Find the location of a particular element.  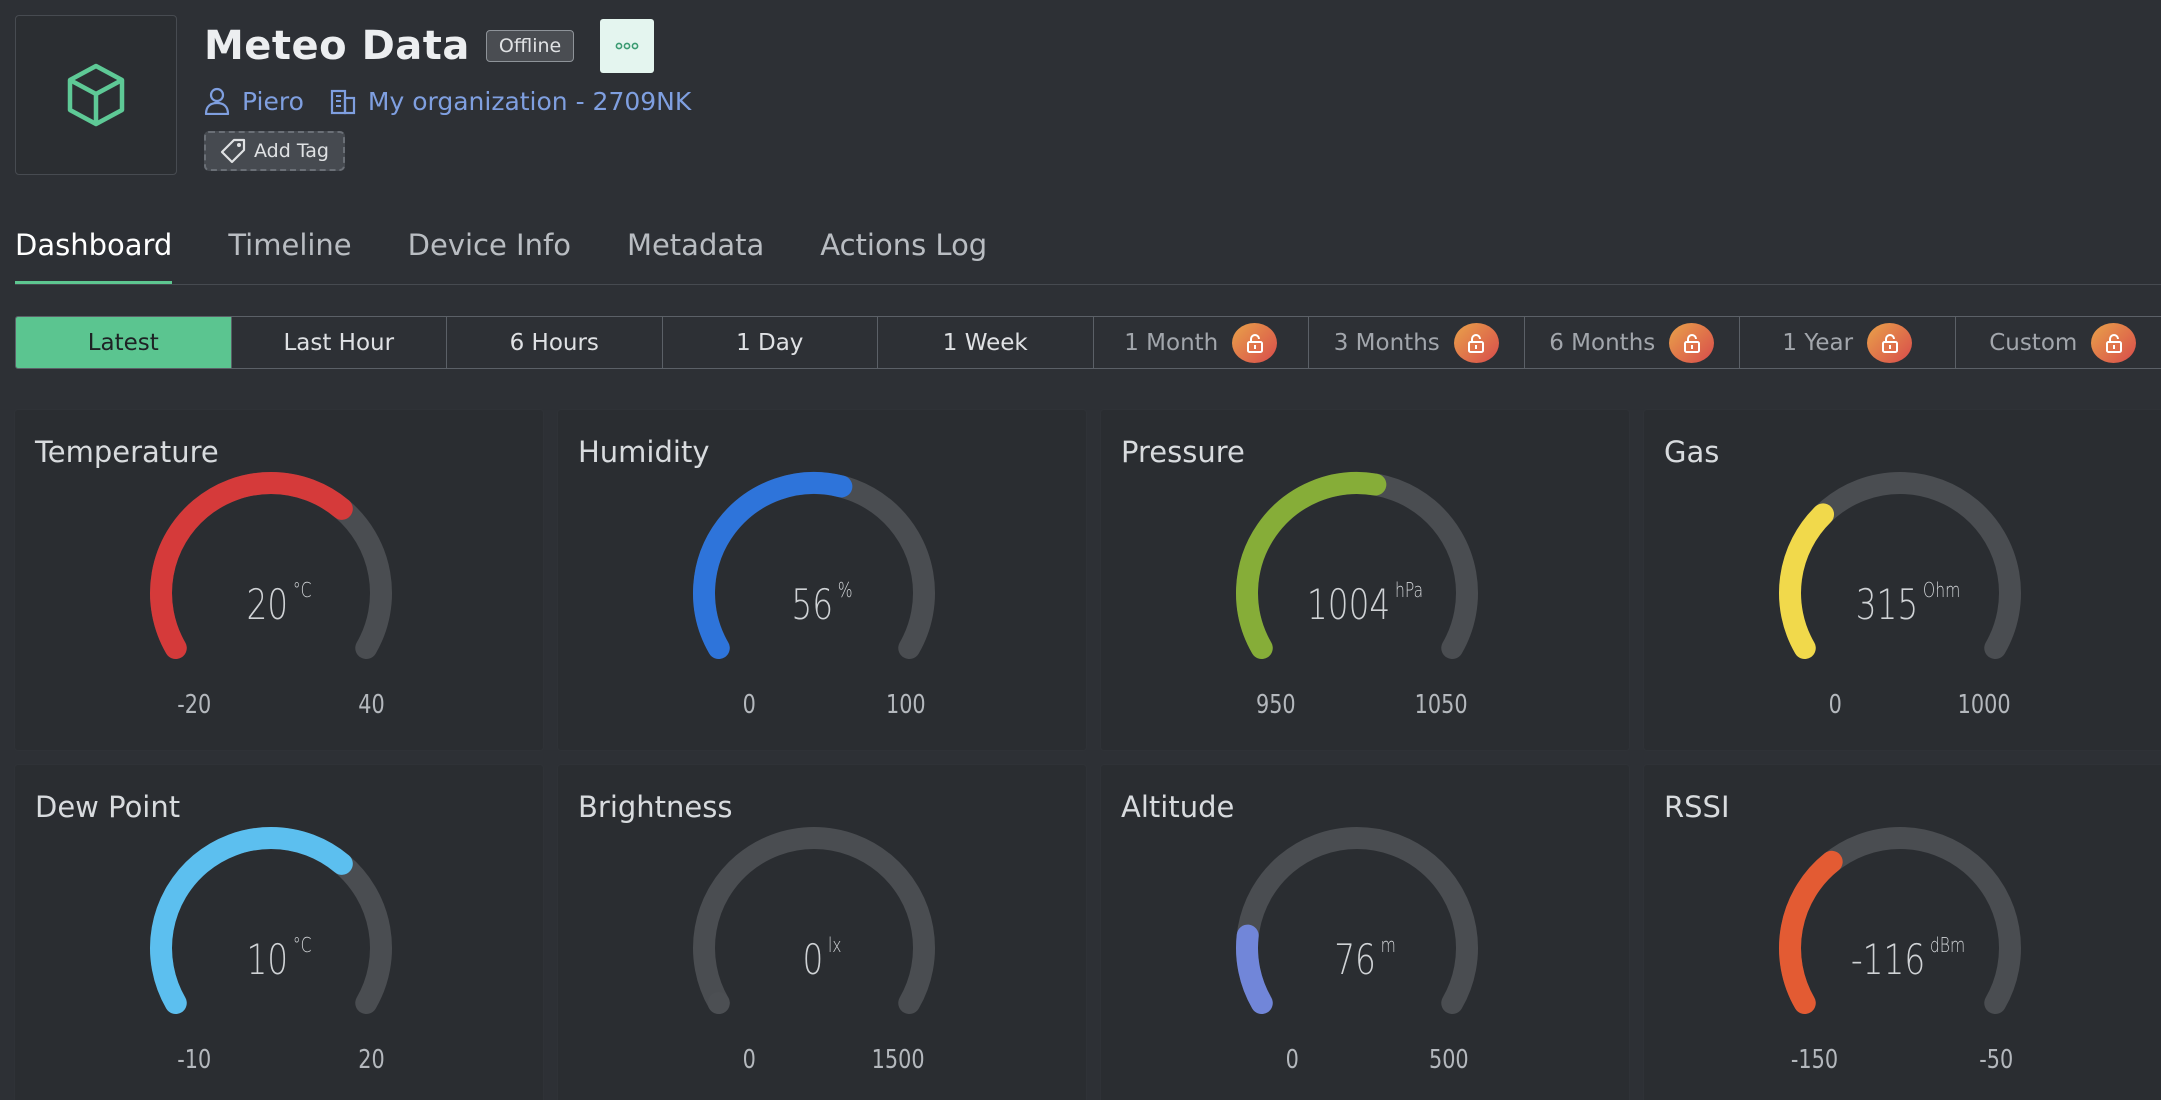

gauge-max-label: 1000 is located at coordinates (1984, 705).